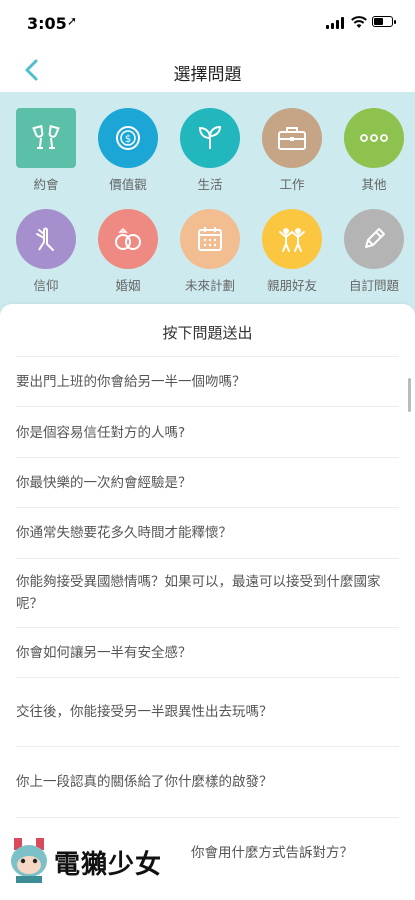 This screenshot has height=900, width=415. What do you see at coordinates (292, 138) in the screenshot?
I see `briefcase-icon` at bounding box center [292, 138].